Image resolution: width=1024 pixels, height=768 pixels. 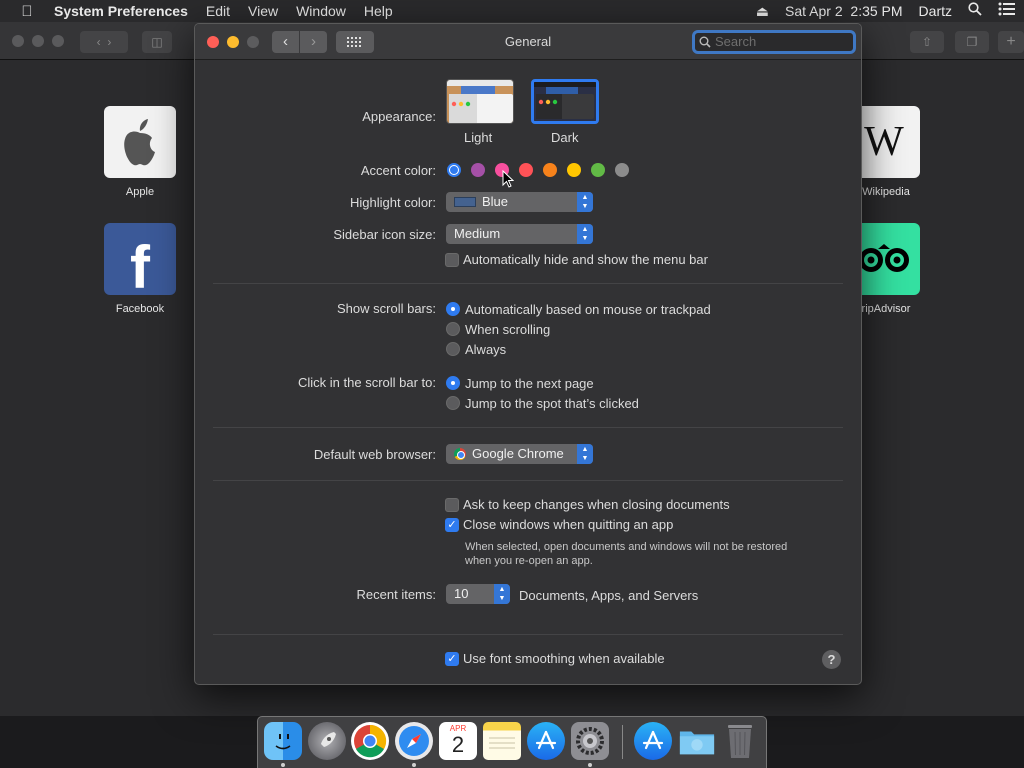 I want to click on recent-items-label: Recent items:, so click(x=396, y=594).